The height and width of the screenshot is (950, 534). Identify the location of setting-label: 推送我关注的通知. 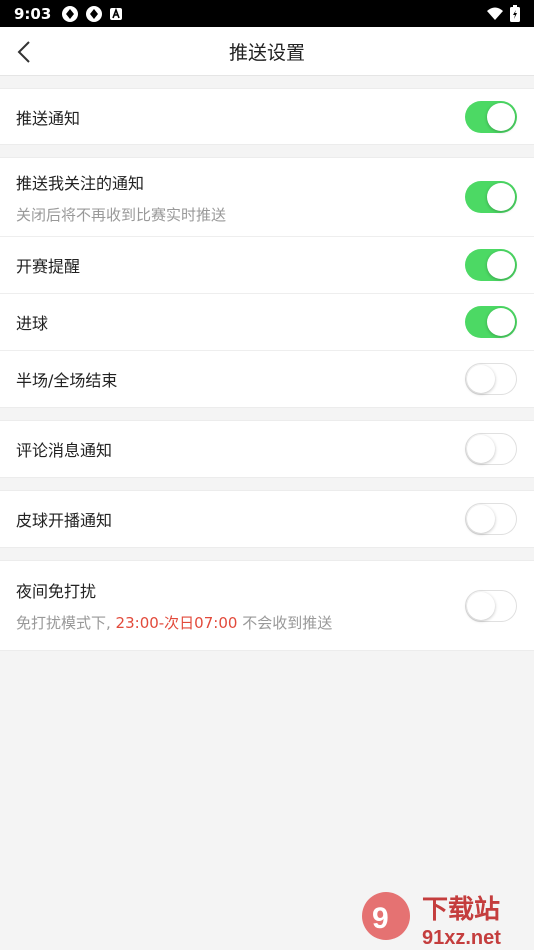
(80, 183).